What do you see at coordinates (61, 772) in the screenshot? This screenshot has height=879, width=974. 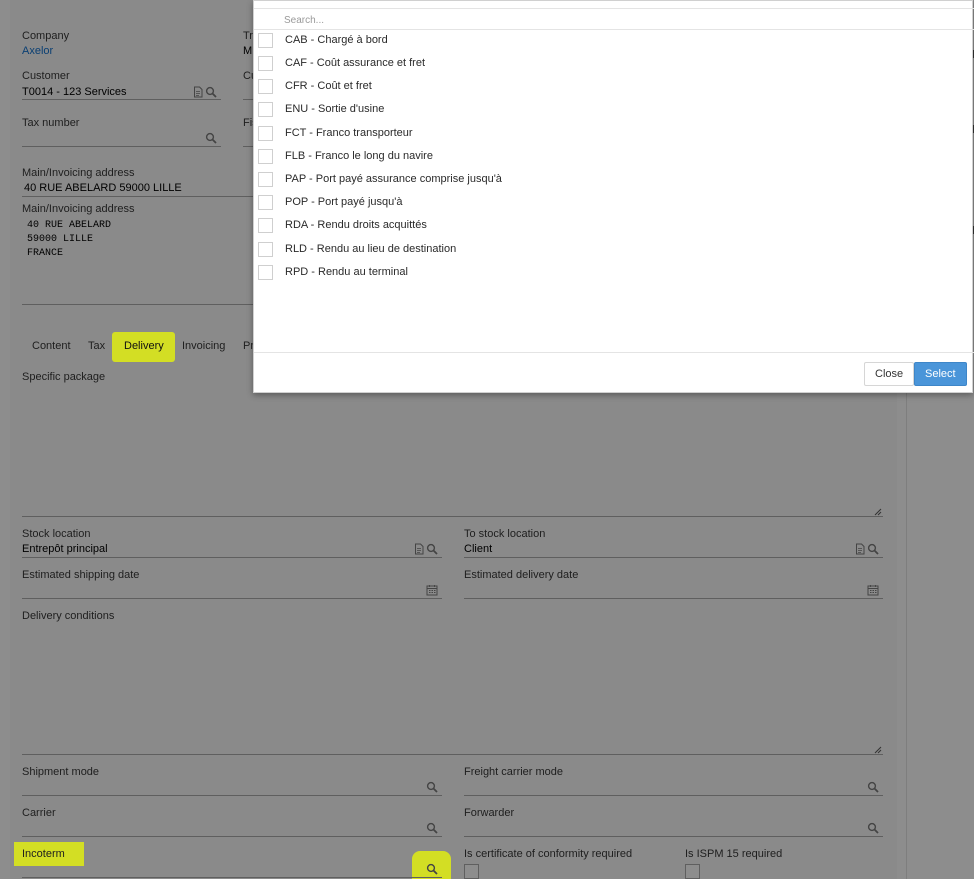 I see `shipment-mode-label: Shipment mode` at bounding box center [61, 772].